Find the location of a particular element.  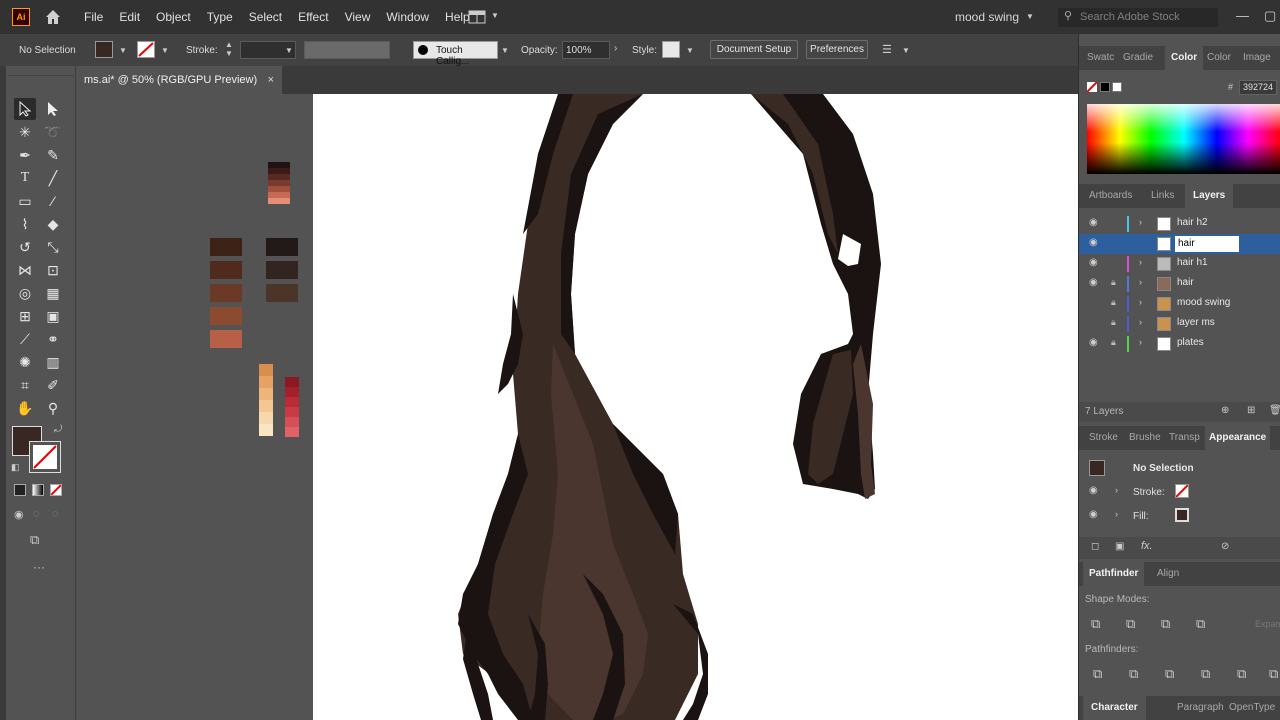

direct-selection-tool-icon is located at coordinates (53, 109).